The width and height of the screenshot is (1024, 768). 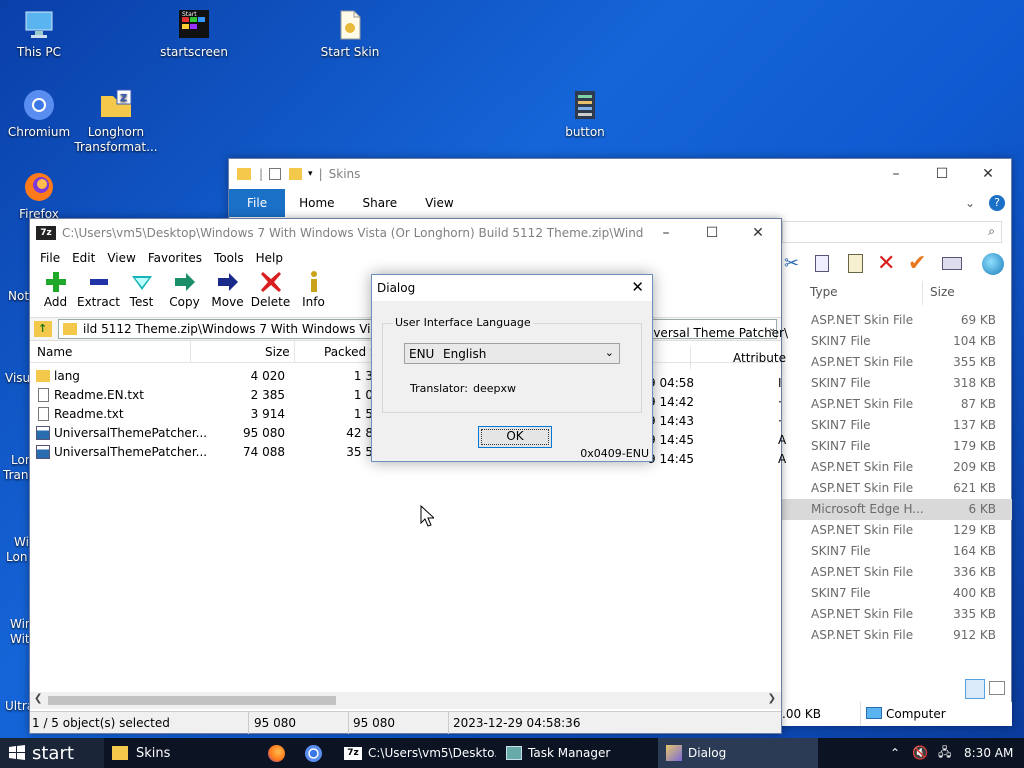 What do you see at coordinates (50, 258) in the screenshot?
I see `menu-file: File` at bounding box center [50, 258].